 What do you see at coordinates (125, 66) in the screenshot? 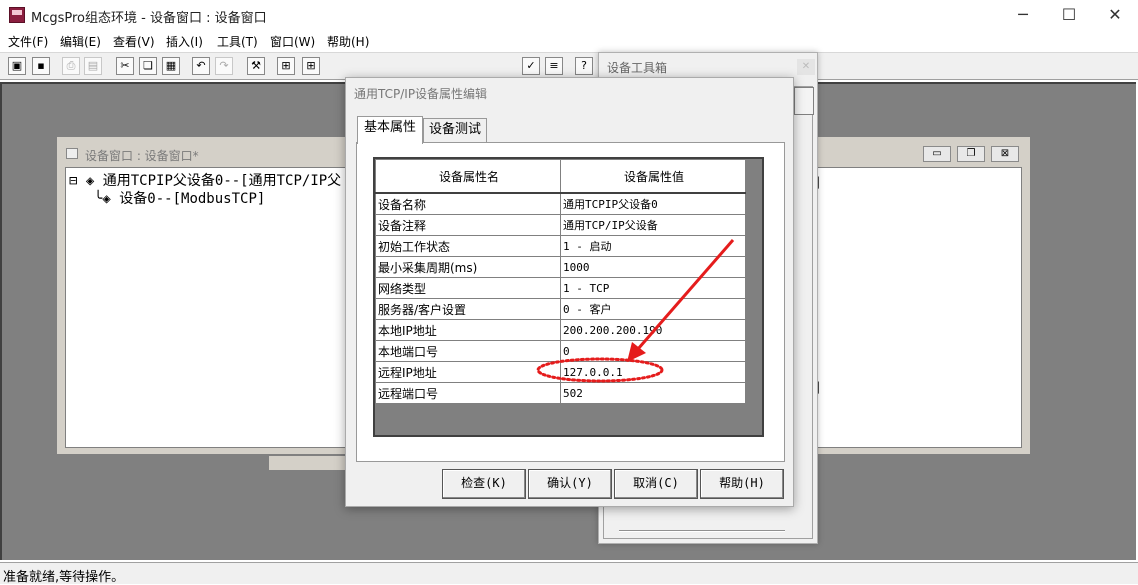
I see `cut-icon: ✂` at bounding box center [125, 66].